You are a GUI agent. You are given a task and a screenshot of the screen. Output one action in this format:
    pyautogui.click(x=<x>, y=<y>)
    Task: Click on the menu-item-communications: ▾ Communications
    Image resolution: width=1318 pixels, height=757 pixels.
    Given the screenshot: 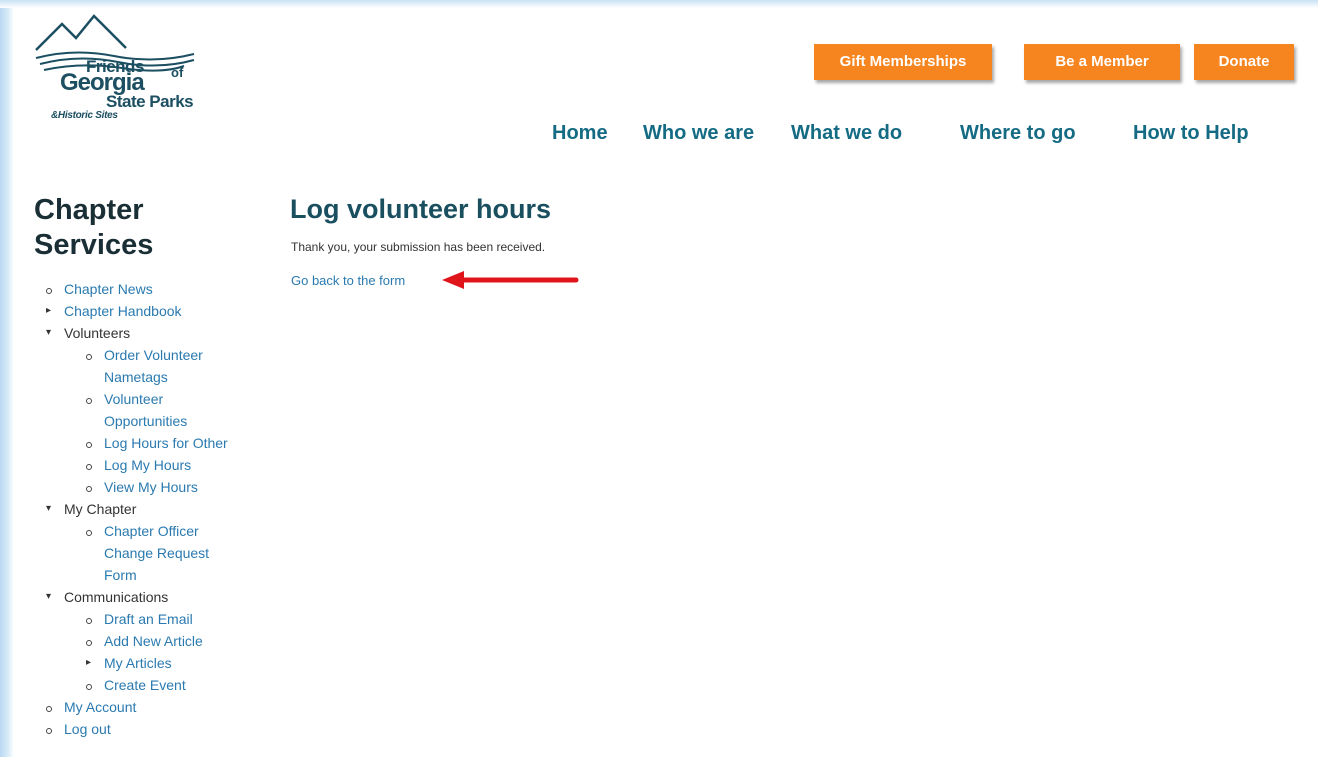 What is the action you would take?
    pyautogui.click(x=136, y=597)
    